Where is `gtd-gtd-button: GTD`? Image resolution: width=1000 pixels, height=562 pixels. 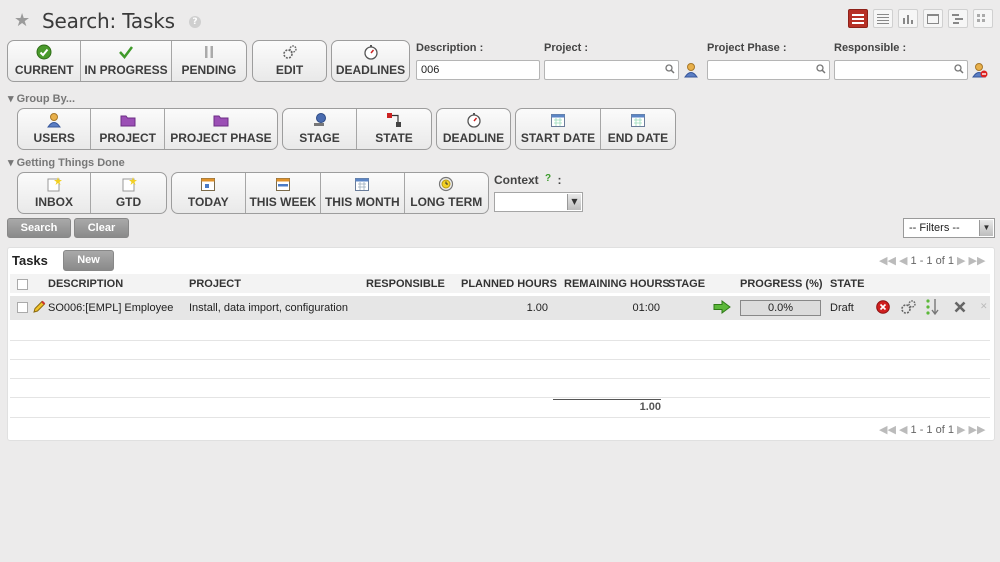 gtd-gtd-button: GTD is located at coordinates (128, 193).